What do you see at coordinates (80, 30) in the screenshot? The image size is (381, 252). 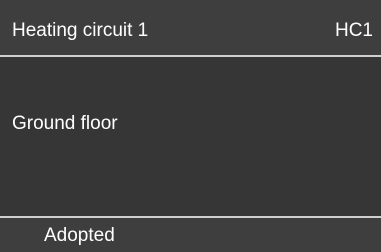 I see `page-title: Heating circuit 1` at bounding box center [80, 30].